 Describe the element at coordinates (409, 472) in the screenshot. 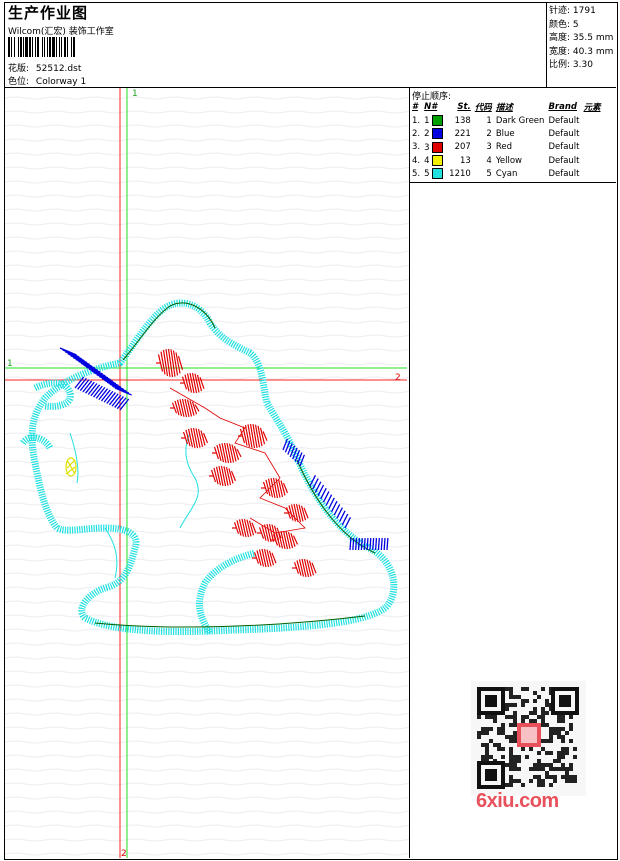

I see `sidepanel-divider` at that location.